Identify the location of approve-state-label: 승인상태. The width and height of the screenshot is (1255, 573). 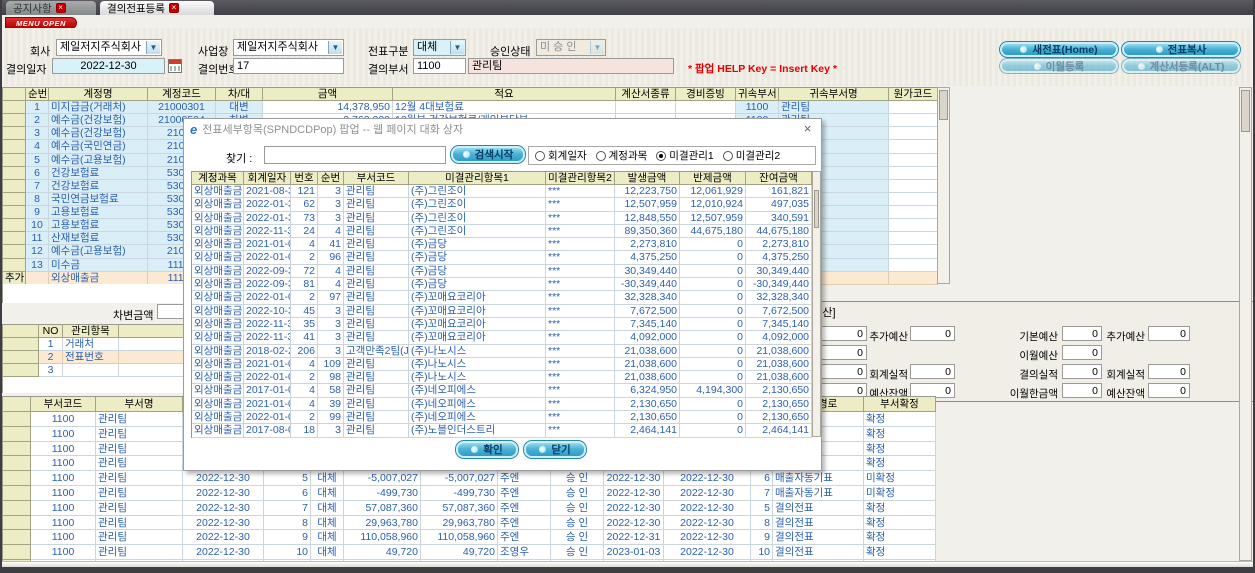
(510, 52).